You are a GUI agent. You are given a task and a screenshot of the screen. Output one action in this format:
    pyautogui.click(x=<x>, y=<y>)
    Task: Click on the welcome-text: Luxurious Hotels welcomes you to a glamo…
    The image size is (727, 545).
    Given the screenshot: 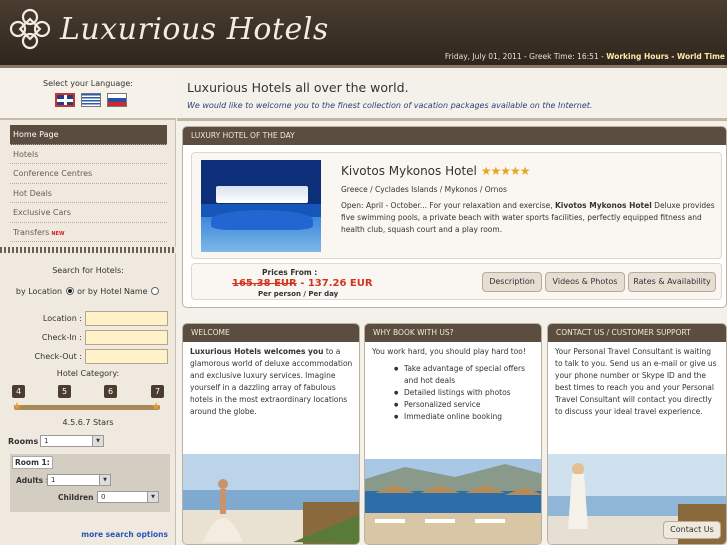 What is the action you would take?
    pyautogui.click(x=271, y=382)
    